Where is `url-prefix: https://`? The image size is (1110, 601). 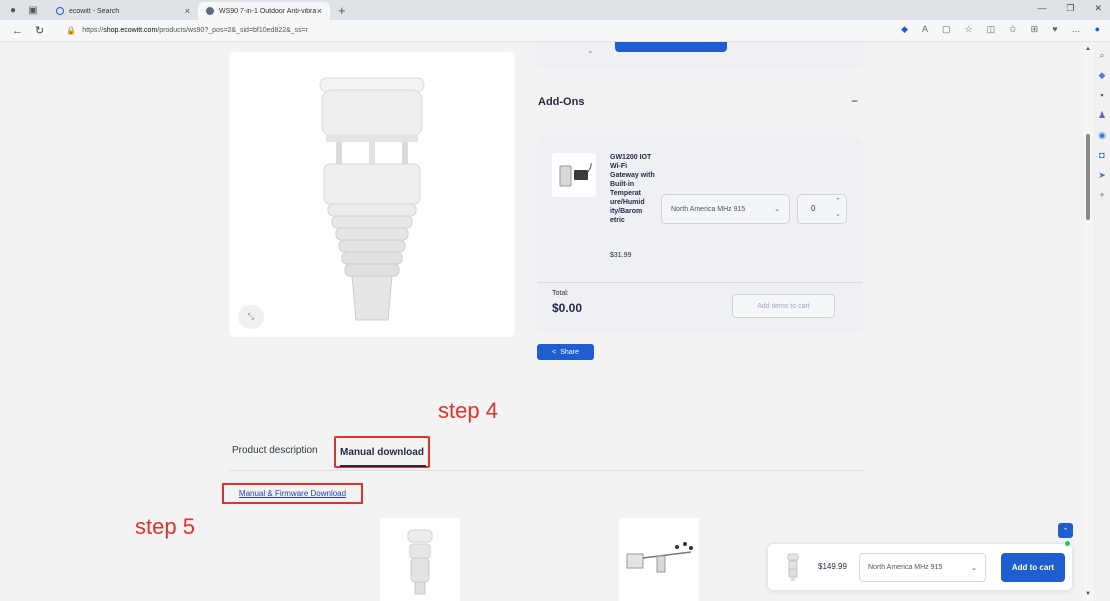
url-prefix: https:// is located at coordinates (93, 30).